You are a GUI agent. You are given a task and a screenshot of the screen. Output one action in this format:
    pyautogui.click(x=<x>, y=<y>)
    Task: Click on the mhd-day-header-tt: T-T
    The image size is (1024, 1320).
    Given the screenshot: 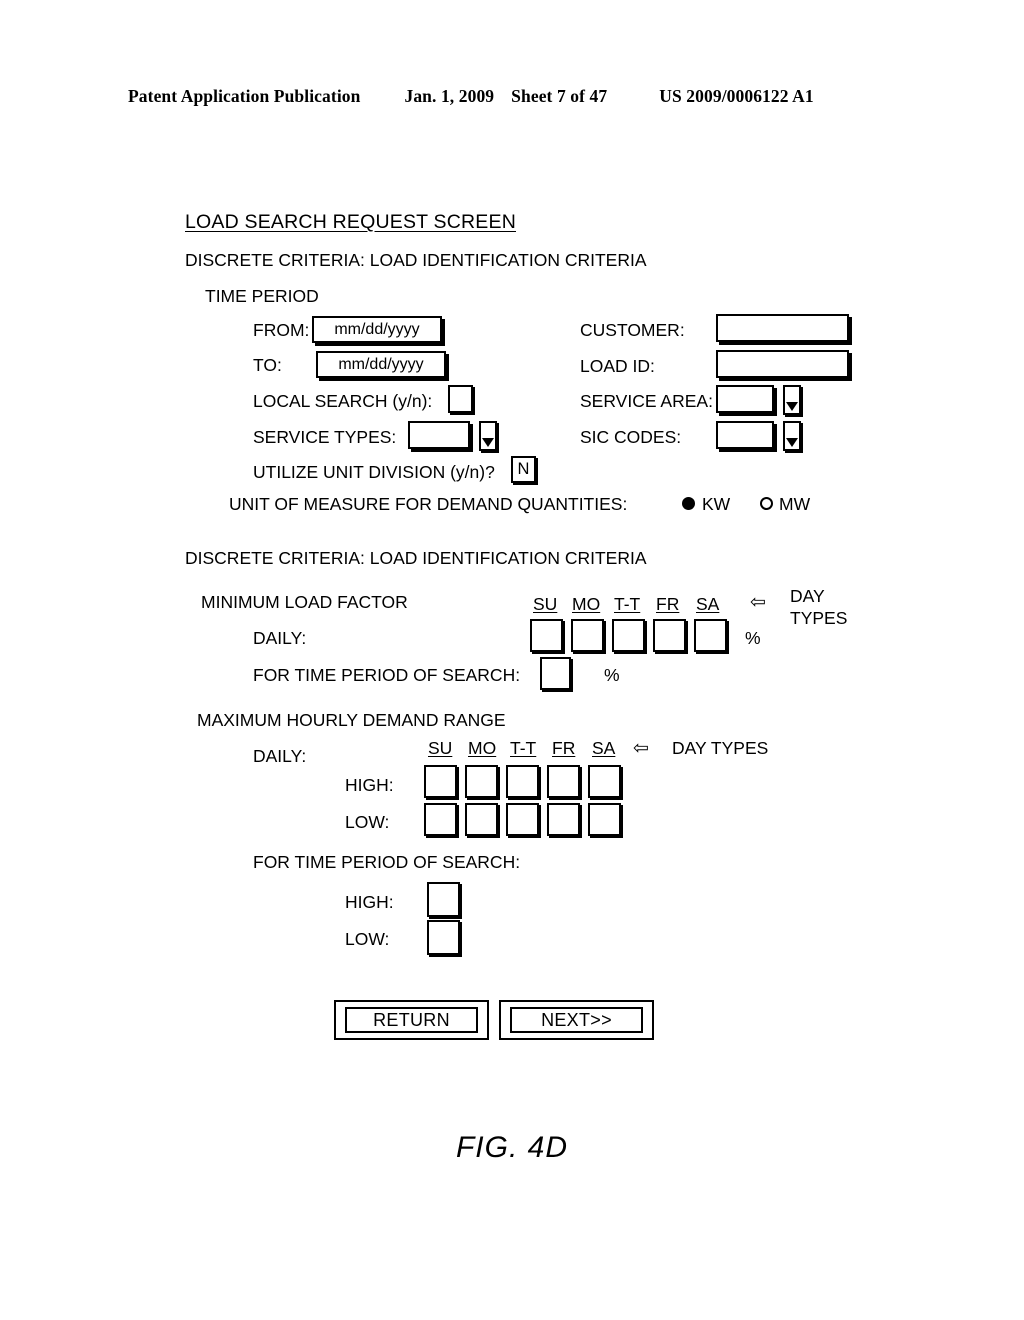 What is the action you would take?
    pyautogui.click(x=523, y=748)
    